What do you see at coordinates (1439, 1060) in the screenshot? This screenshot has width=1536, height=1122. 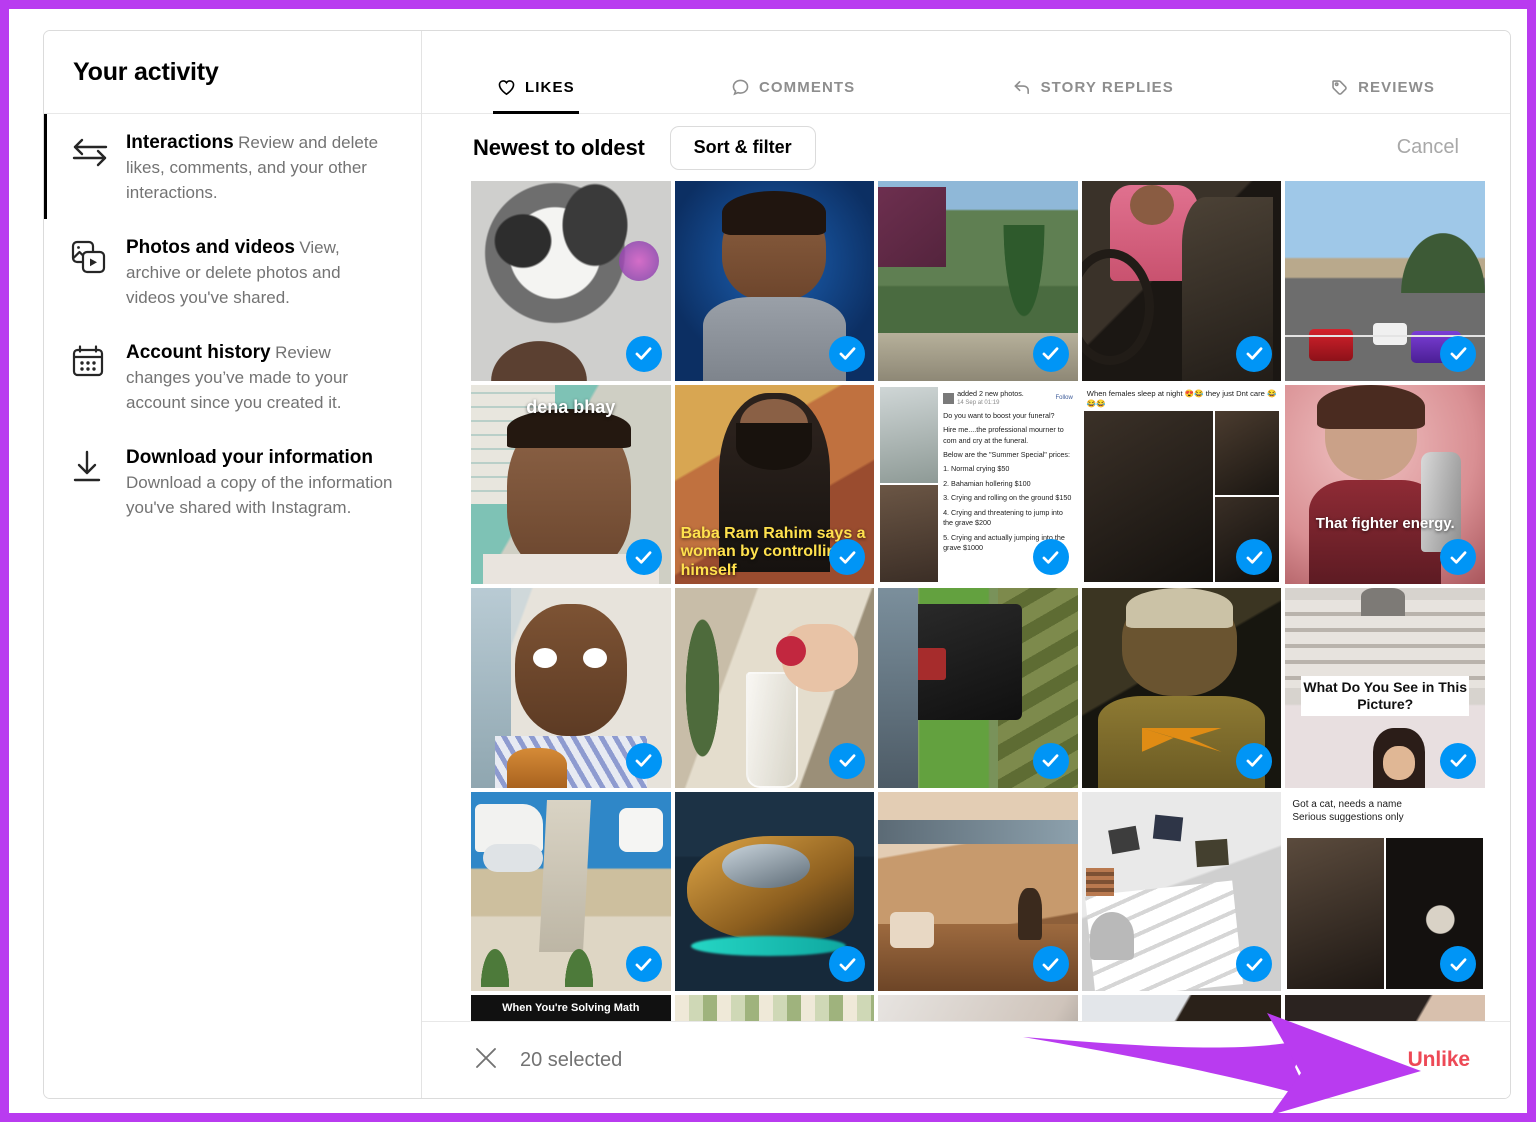 I see `unlike-button: Unlike` at bounding box center [1439, 1060].